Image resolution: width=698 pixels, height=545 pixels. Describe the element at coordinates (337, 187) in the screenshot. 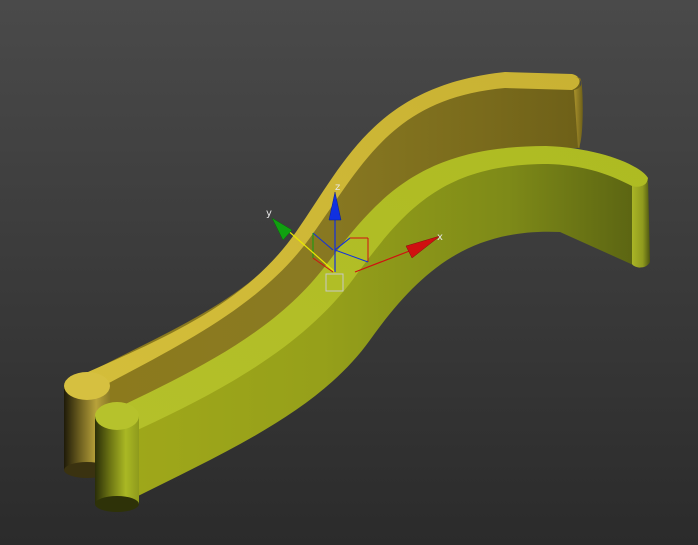

I see `z-axis-label: z` at that location.